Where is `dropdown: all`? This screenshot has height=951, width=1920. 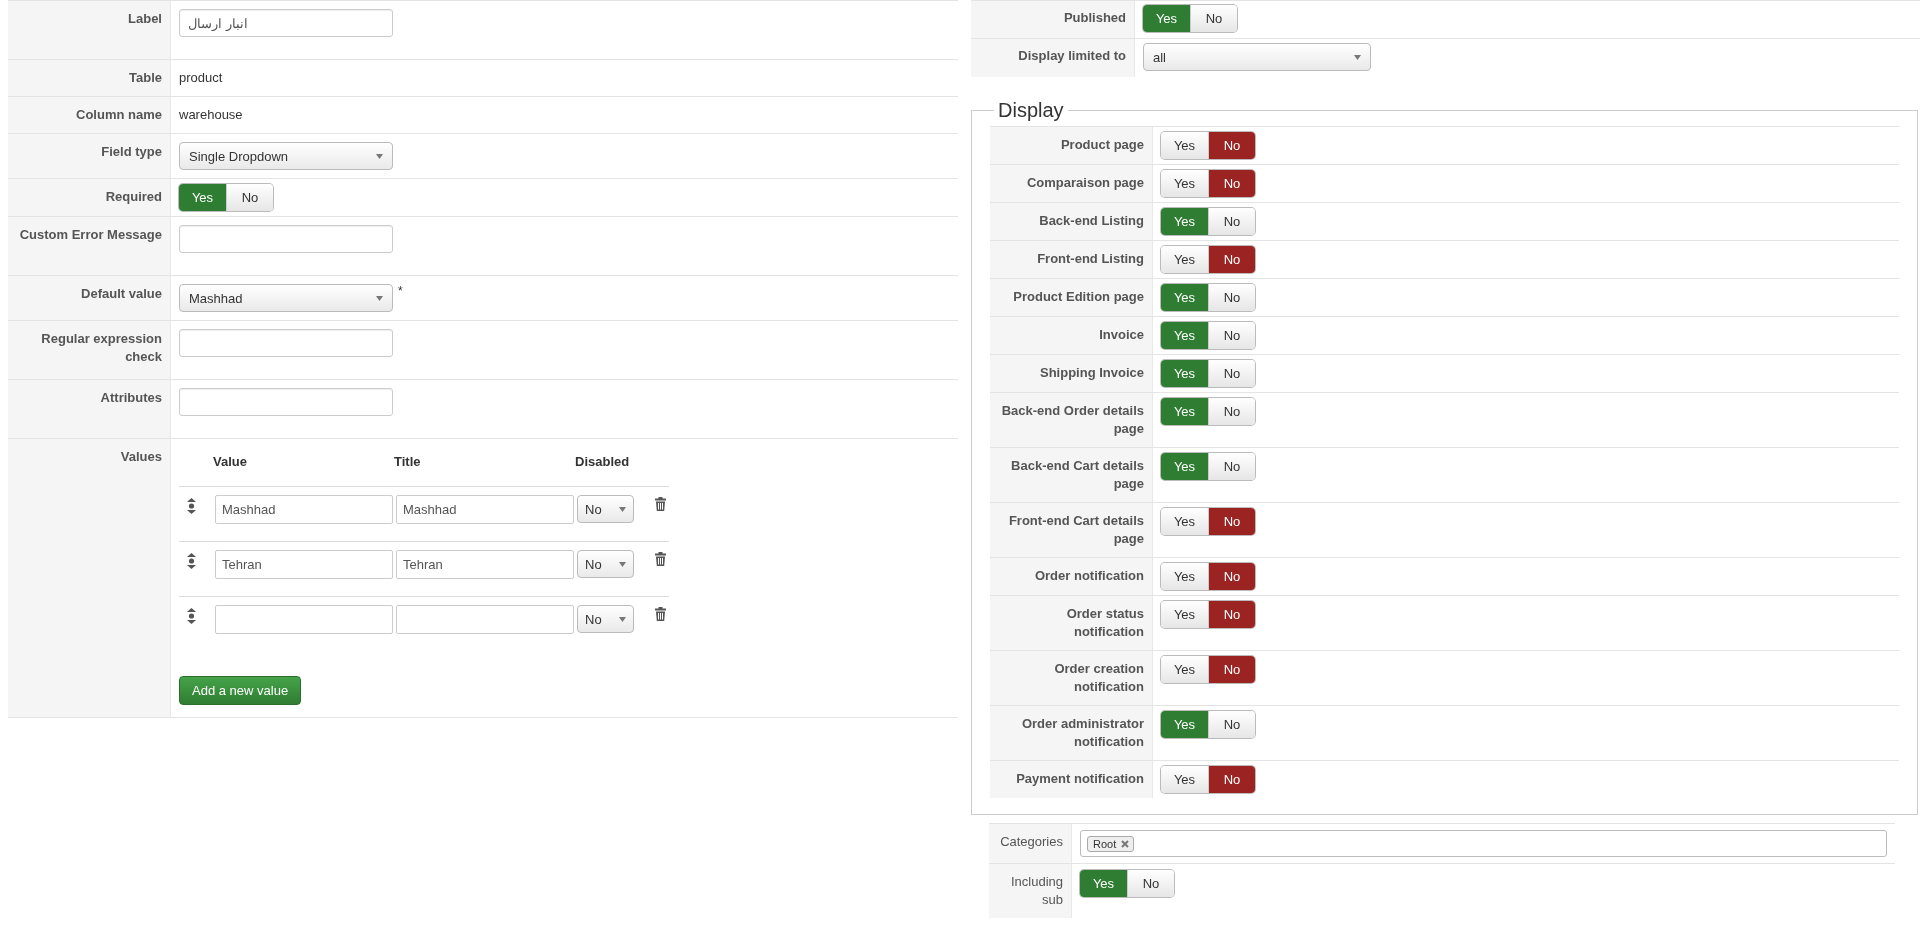 dropdown: all is located at coordinates (1257, 57).